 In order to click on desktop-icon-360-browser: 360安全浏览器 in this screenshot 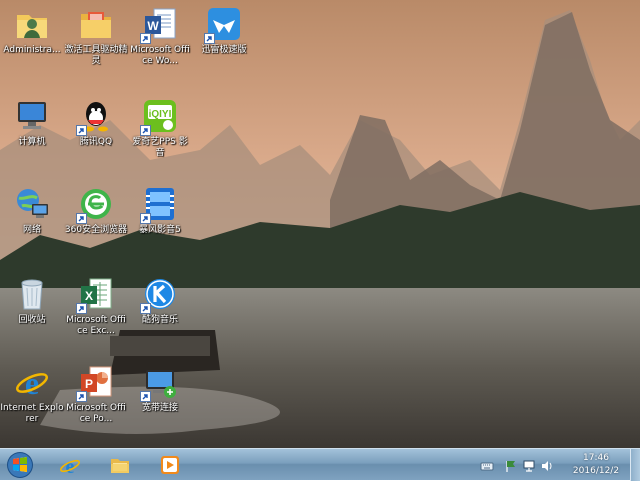, I will do `click(96, 224)`.